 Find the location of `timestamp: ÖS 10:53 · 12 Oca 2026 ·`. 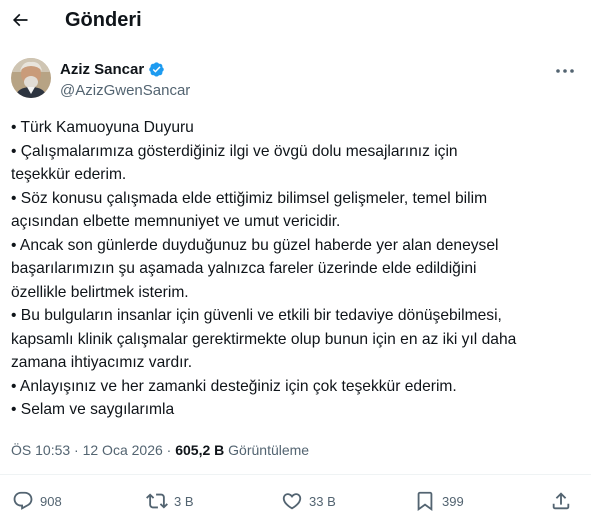

timestamp: ÖS 10:53 · 12 Oca 2026 · is located at coordinates (93, 450).